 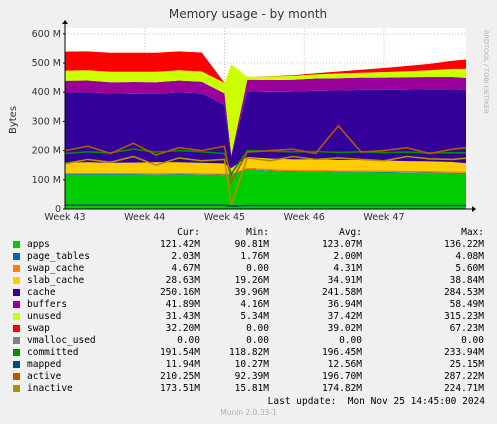 I want to click on x-tick-label: Week 45, so click(x=224, y=217).